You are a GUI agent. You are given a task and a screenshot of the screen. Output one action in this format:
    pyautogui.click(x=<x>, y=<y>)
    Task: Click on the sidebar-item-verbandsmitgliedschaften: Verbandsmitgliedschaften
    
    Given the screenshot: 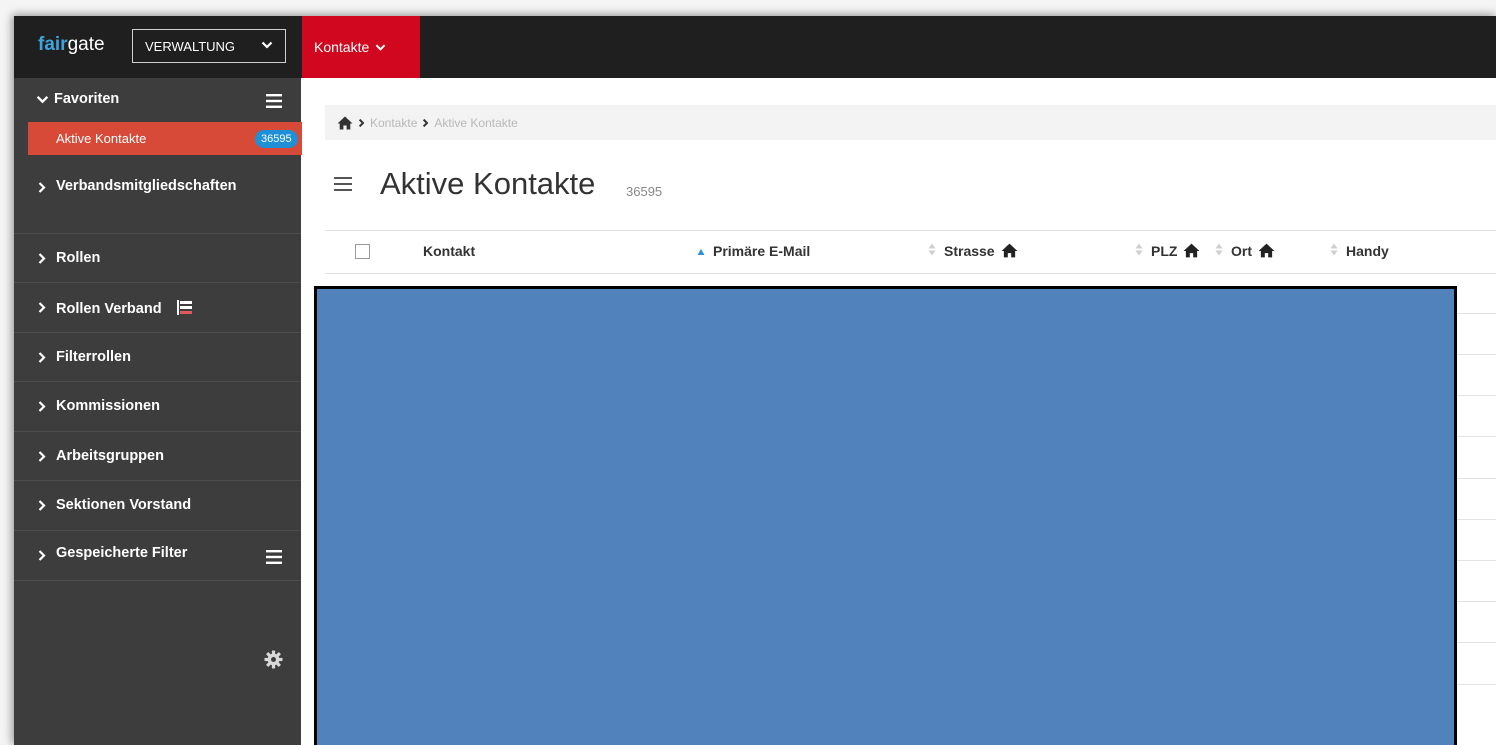 What is the action you would take?
    pyautogui.click(x=157, y=194)
    